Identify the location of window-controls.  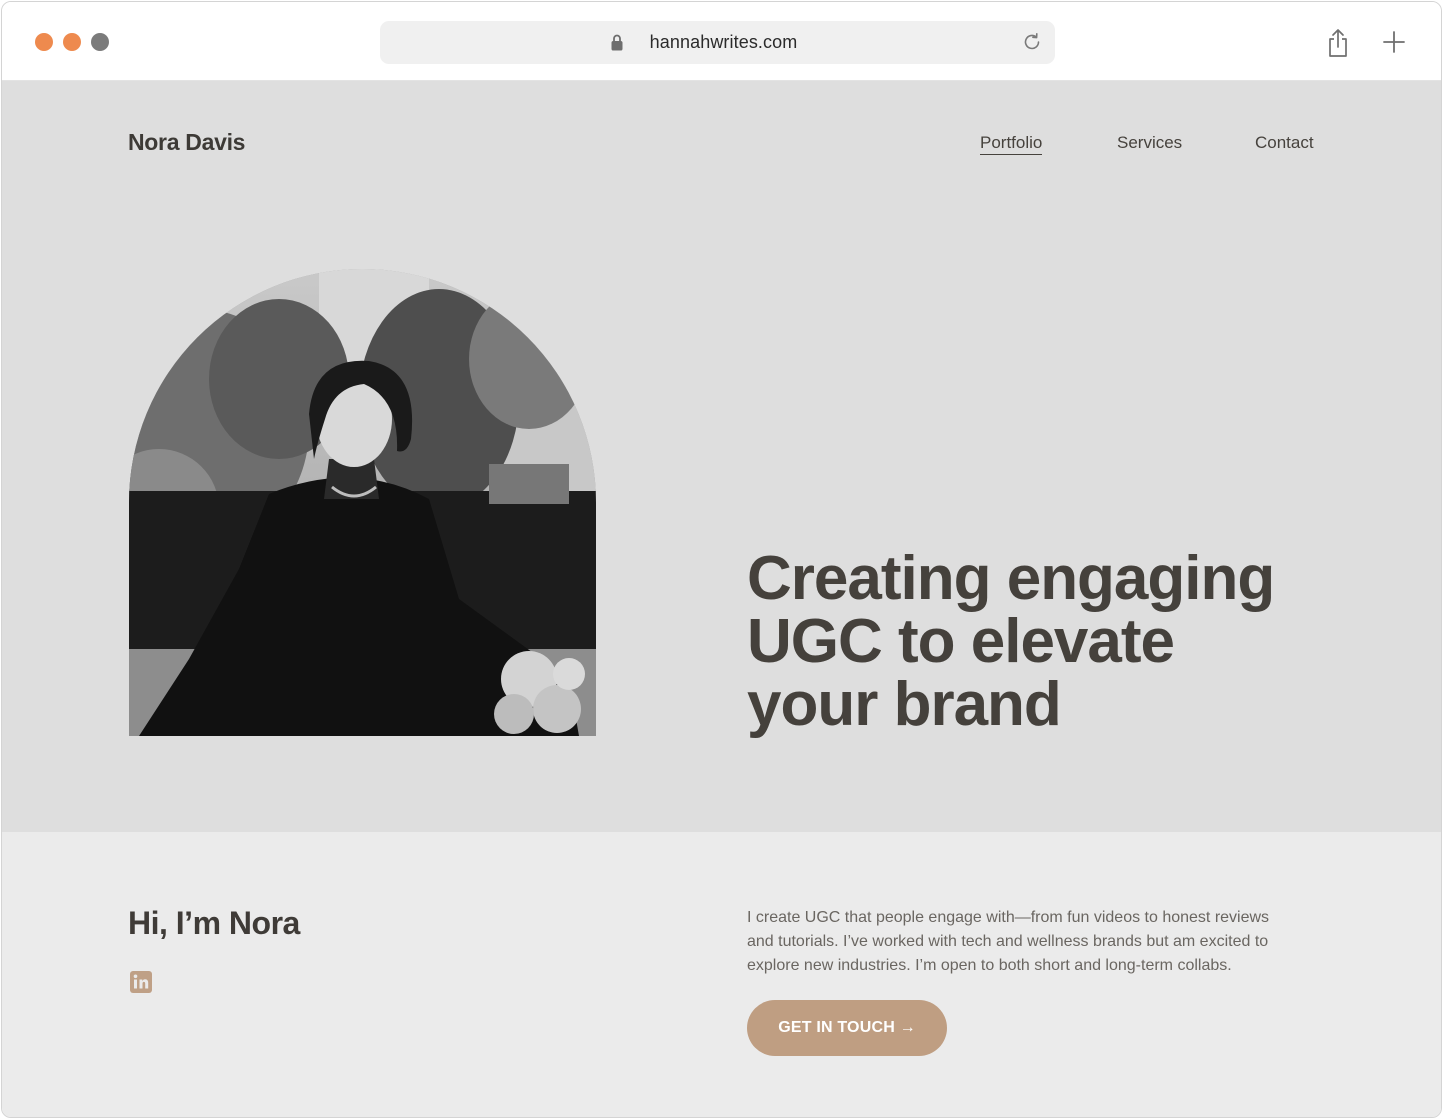
(72, 42).